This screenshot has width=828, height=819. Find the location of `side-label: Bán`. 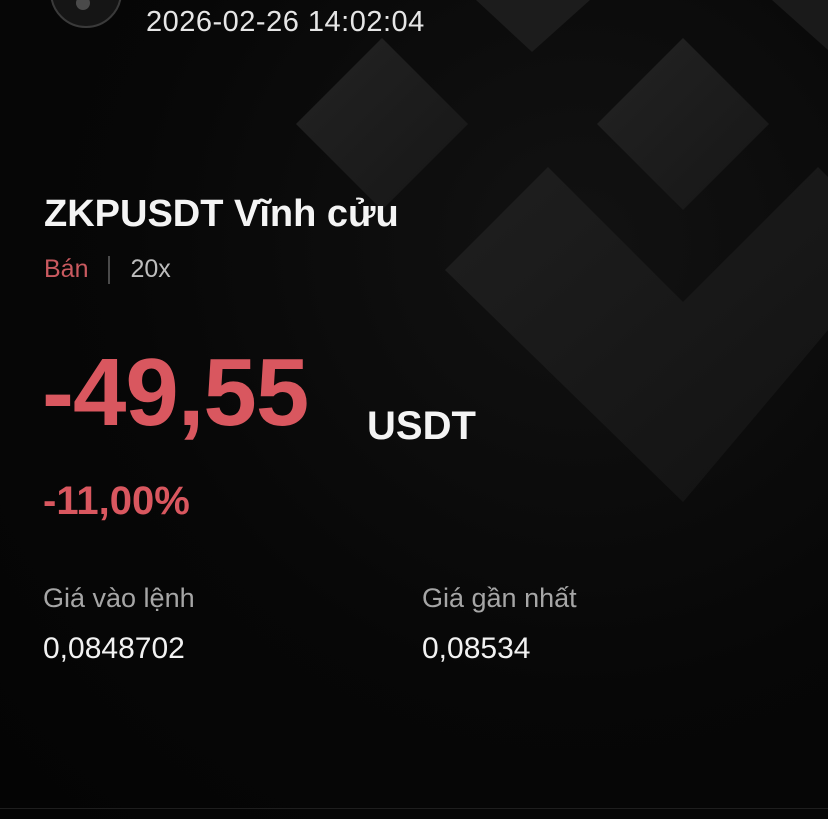

side-label: Bán is located at coordinates (66, 269).